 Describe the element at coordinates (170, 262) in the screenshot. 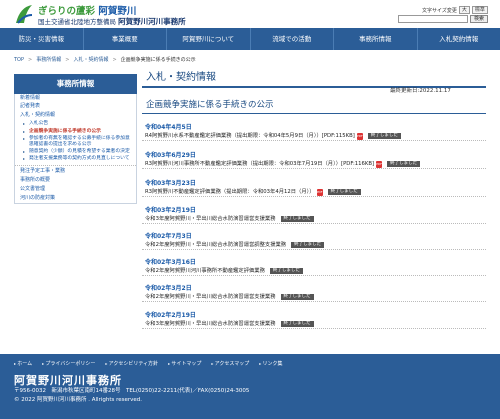

I see `notice-date: 令和02年3月16日` at that location.